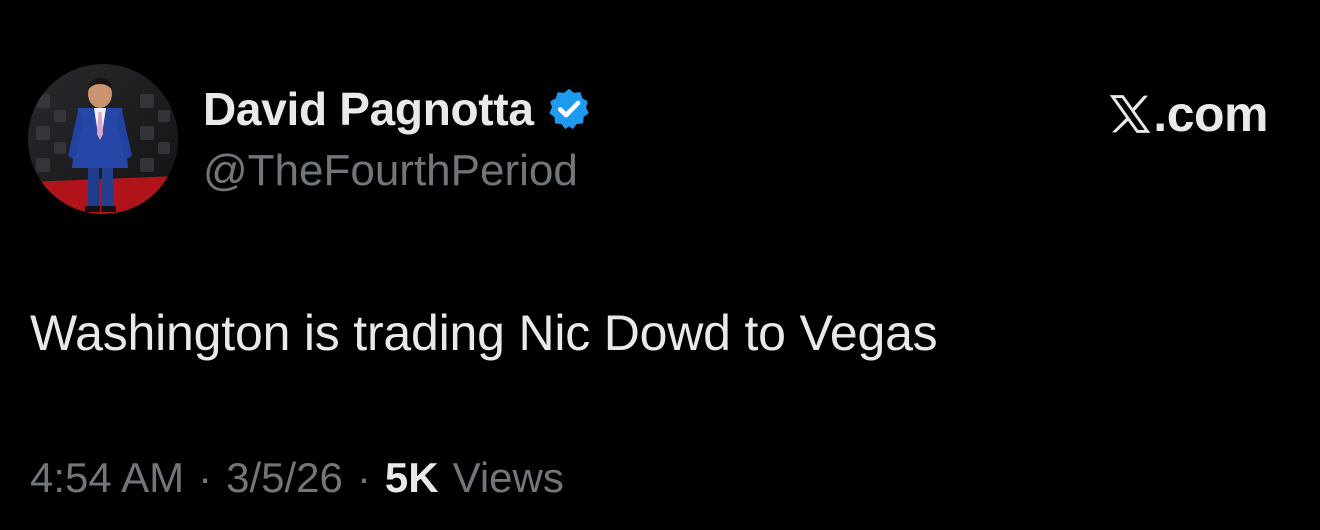 The height and width of the screenshot is (530, 1320). I want to click on brand-domain-text: .com, so click(1210, 114).